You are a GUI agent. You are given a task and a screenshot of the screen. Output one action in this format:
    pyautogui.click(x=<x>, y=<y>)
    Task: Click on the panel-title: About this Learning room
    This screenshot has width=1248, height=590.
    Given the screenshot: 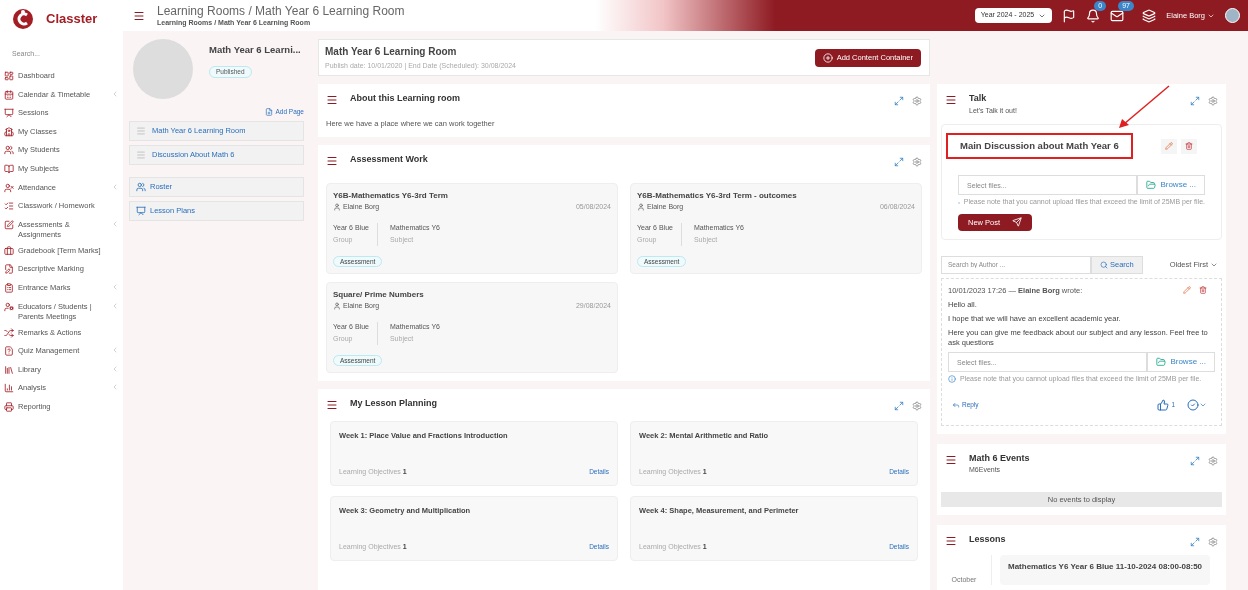 What is the action you would take?
    pyautogui.click(x=405, y=98)
    